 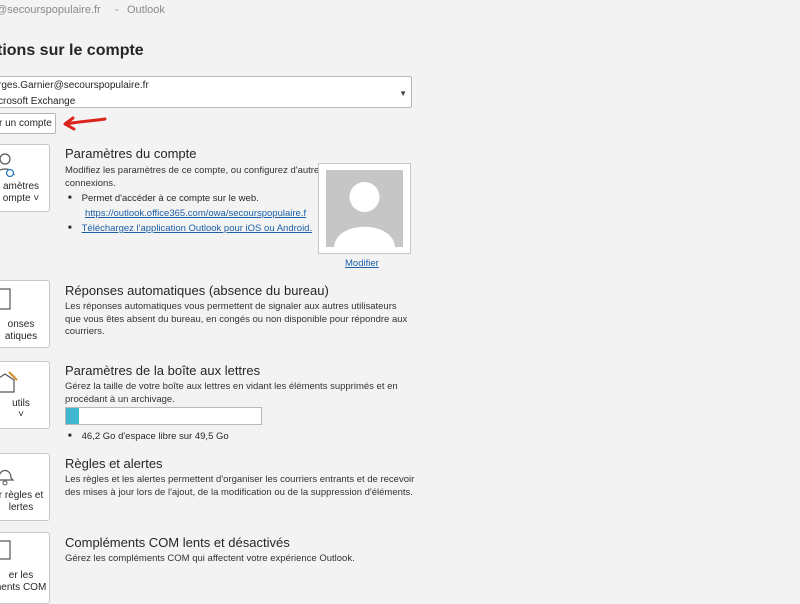 What do you see at coordinates (38, 101) in the screenshot?
I see `account-type: crosoft Exchange` at bounding box center [38, 101].